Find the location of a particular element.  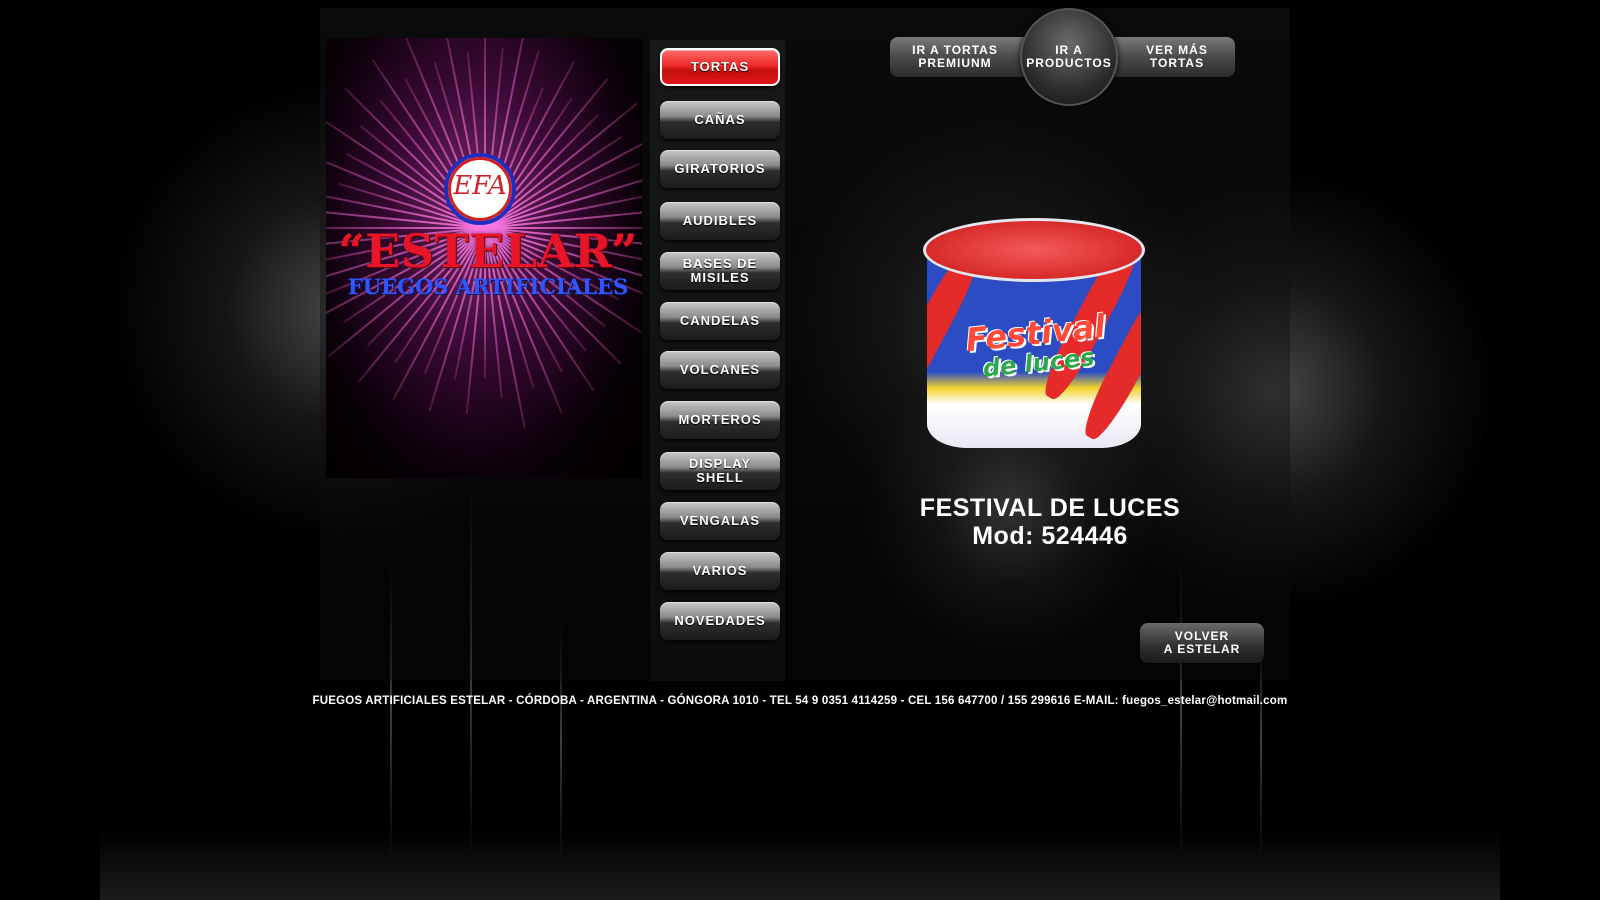

nav-item-label: NOVEDADES is located at coordinates (720, 620).